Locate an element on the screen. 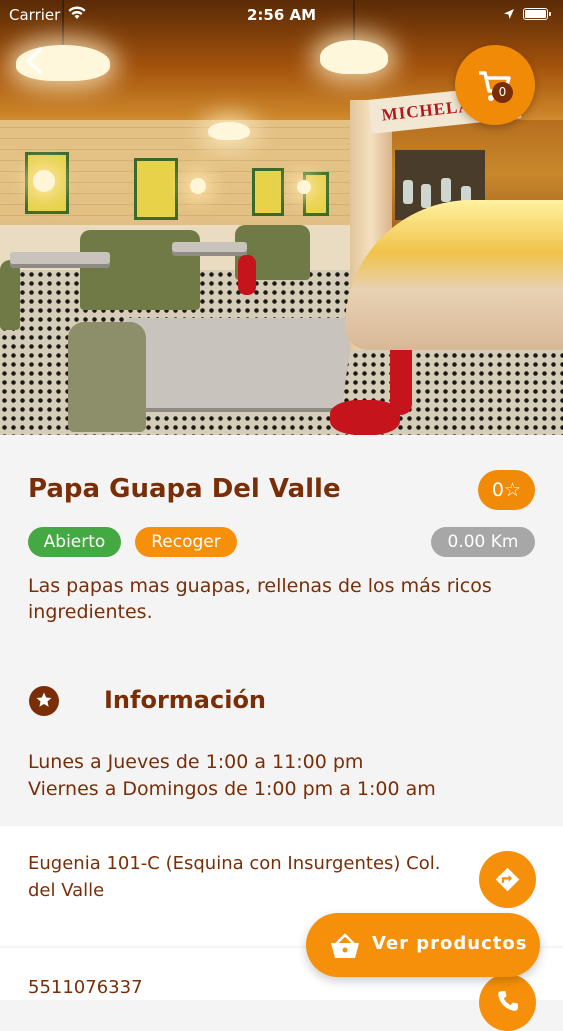 The image size is (563, 1031). directions-icon is located at coordinates (507, 879).